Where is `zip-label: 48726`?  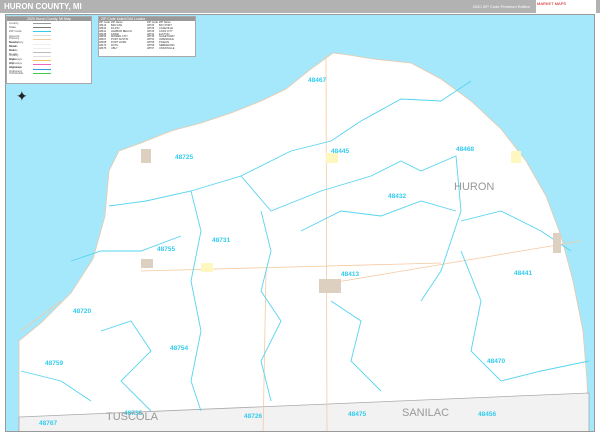 zip-label: 48726 is located at coordinates (253, 416).